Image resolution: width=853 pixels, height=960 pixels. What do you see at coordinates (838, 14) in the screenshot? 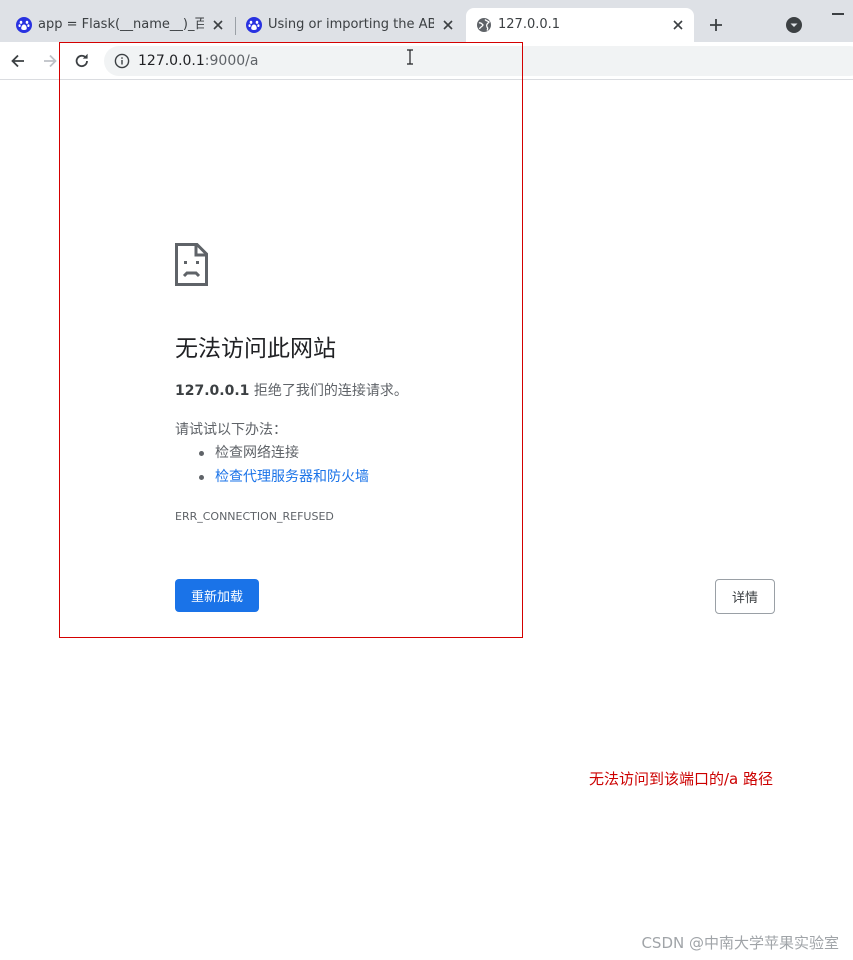
I see `minimize-window-icon` at bounding box center [838, 14].